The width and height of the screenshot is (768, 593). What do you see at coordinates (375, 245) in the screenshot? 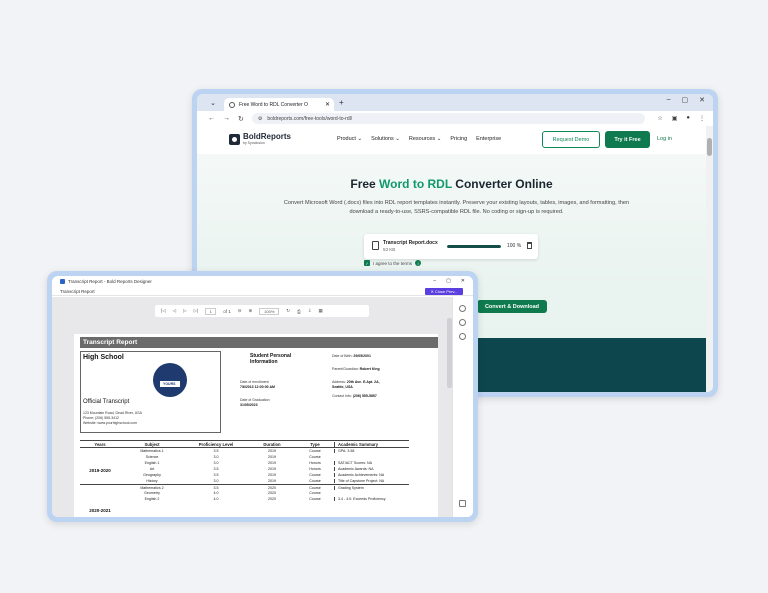
I see `document-icon` at bounding box center [375, 245].